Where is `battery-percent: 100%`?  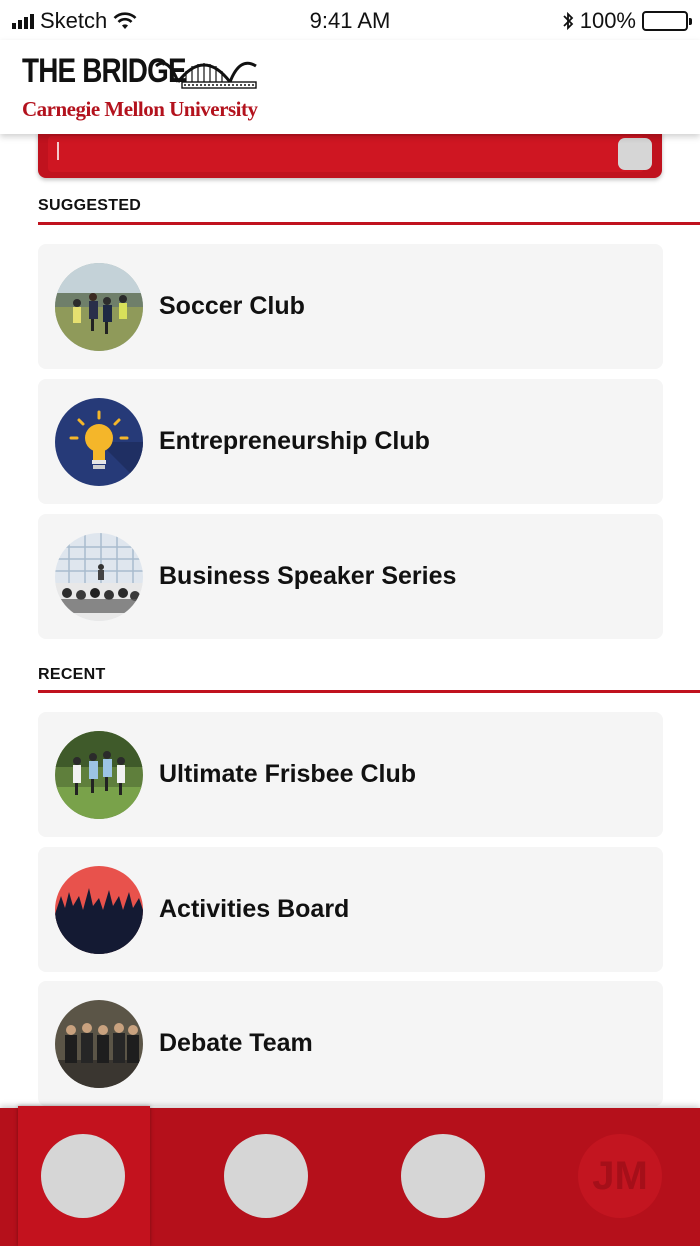 battery-percent: 100% is located at coordinates (607, 20).